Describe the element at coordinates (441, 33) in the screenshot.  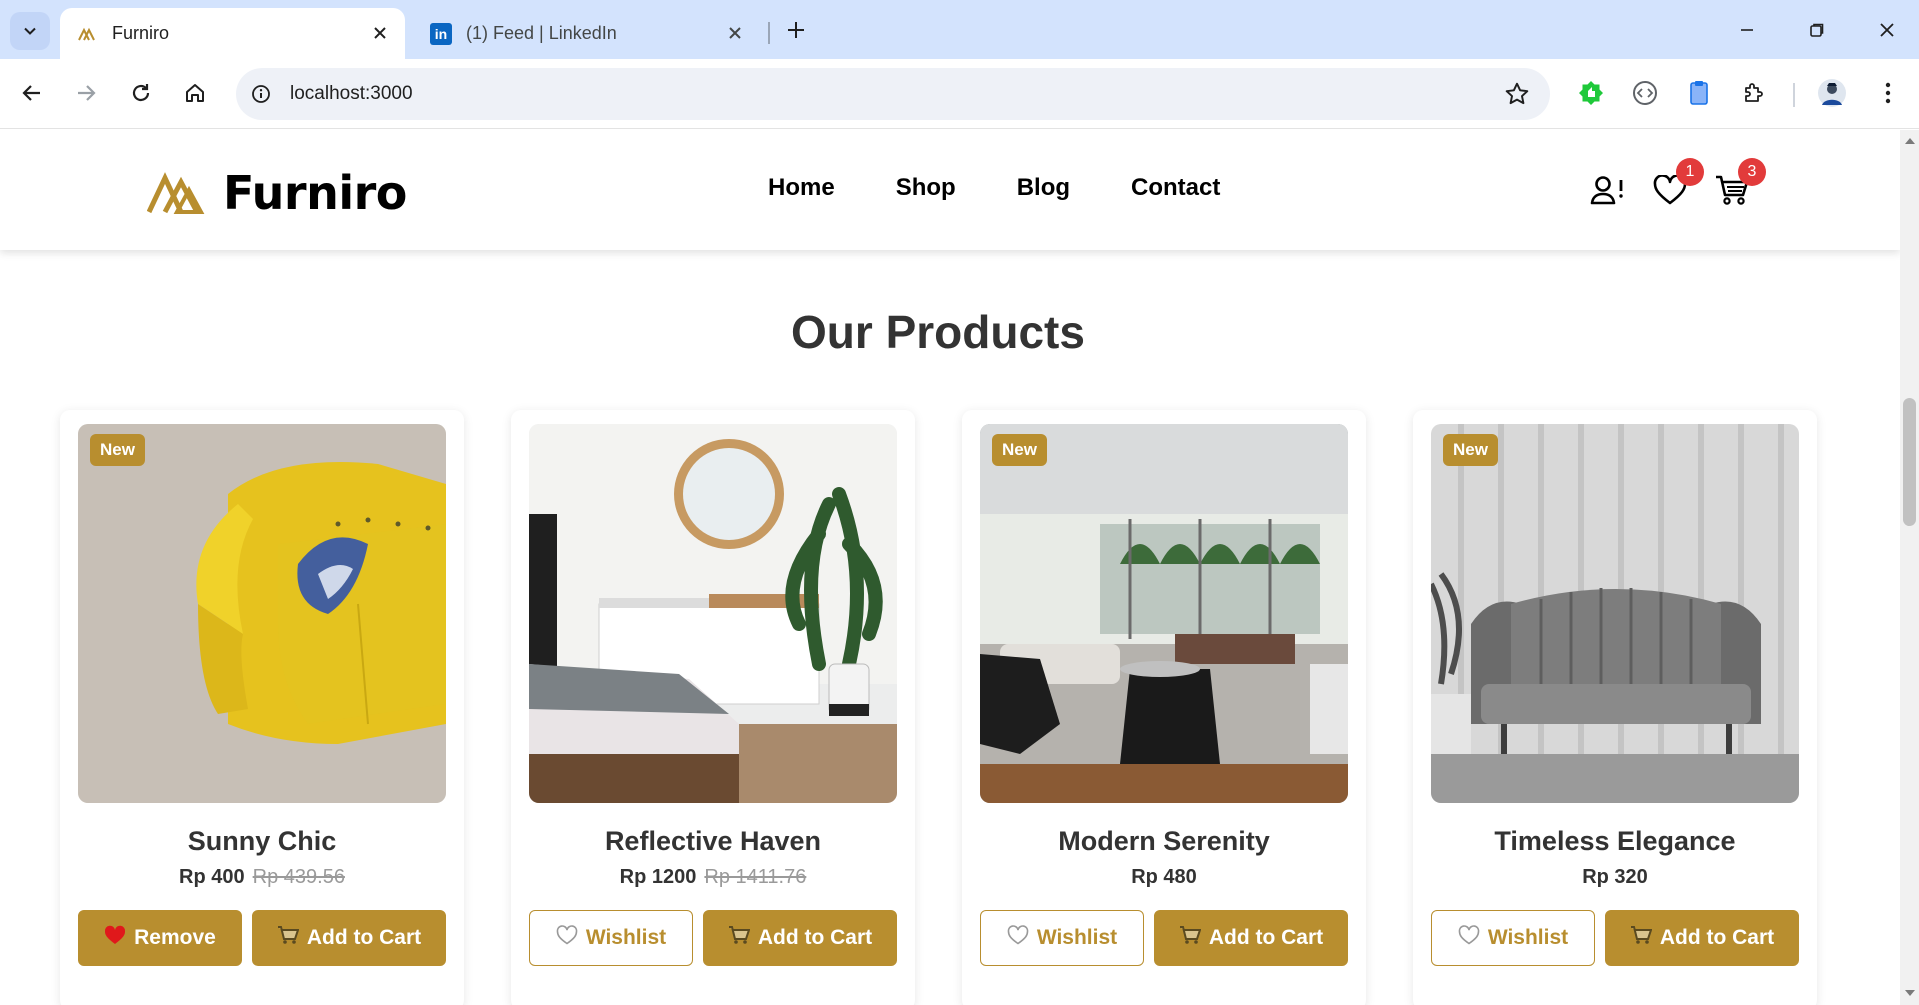
I see `linkedin-favicon-icon: in` at that location.